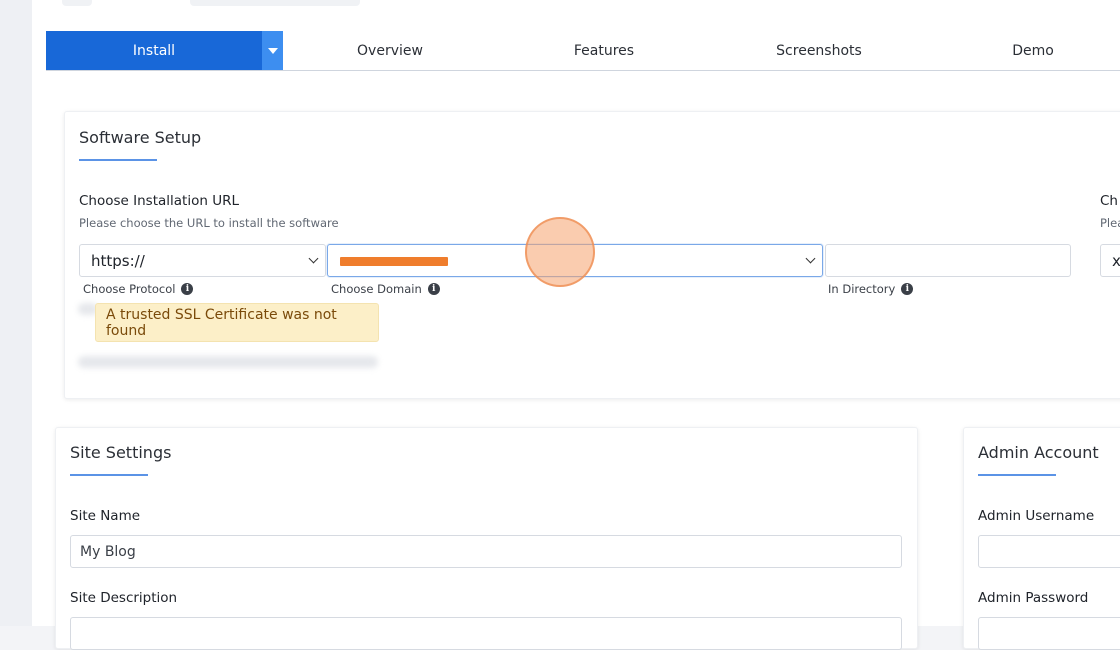 This screenshot has width=1120, height=650. What do you see at coordinates (16, 313) in the screenshot?
I see `left-rail` at bounding box center [16, 313].